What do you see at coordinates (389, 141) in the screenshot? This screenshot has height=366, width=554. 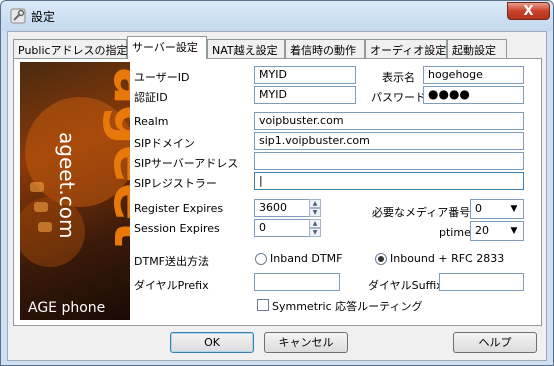 I see `sip-domain-field: sip1.voipbuster.com` at bounding box center [389, 141].